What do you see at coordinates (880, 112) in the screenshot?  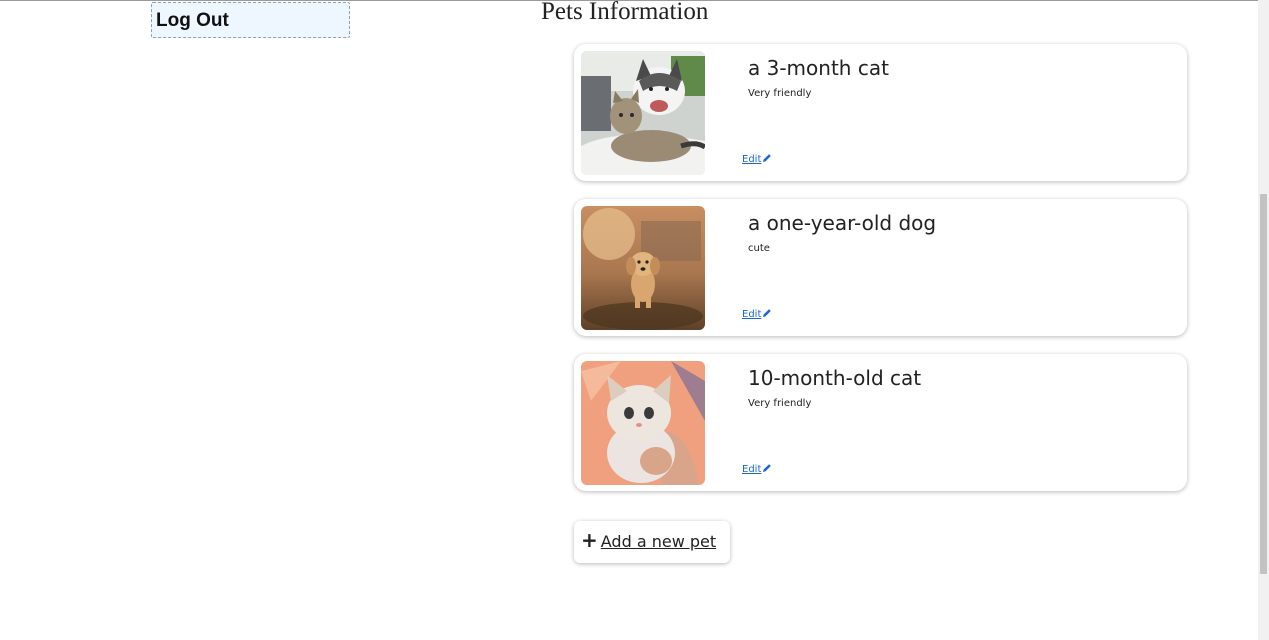 I see `pet-card: a 3-month cat Very friendly Edit` at bounding box center [880, 112].